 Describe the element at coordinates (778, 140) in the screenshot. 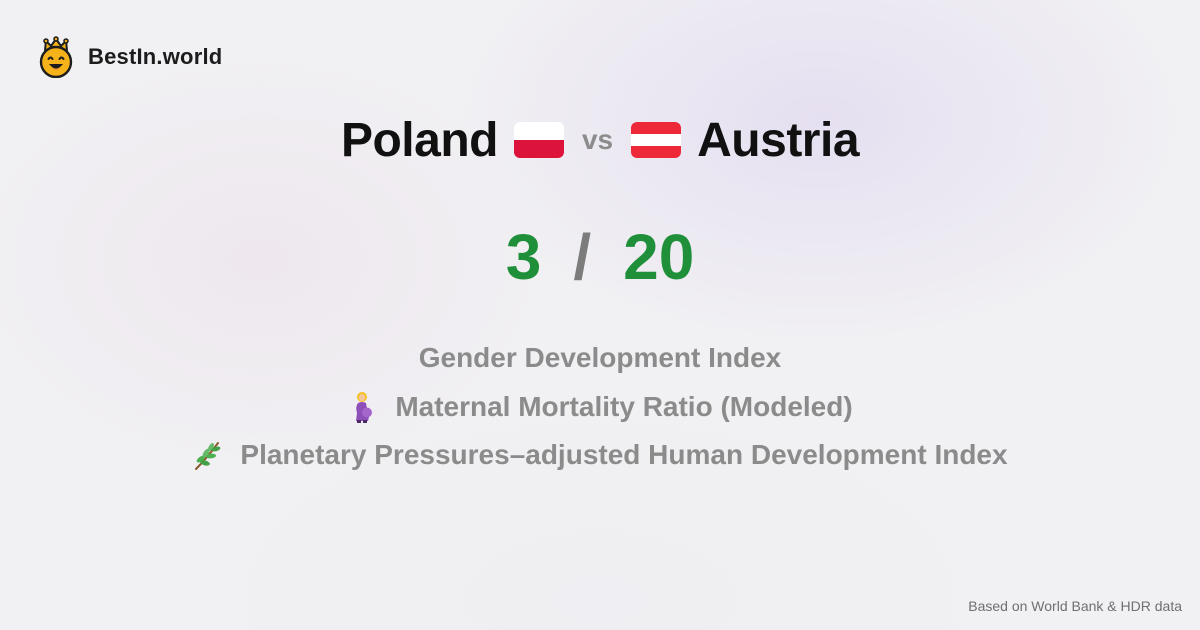

I see `right-country-name: Austria` at that location.